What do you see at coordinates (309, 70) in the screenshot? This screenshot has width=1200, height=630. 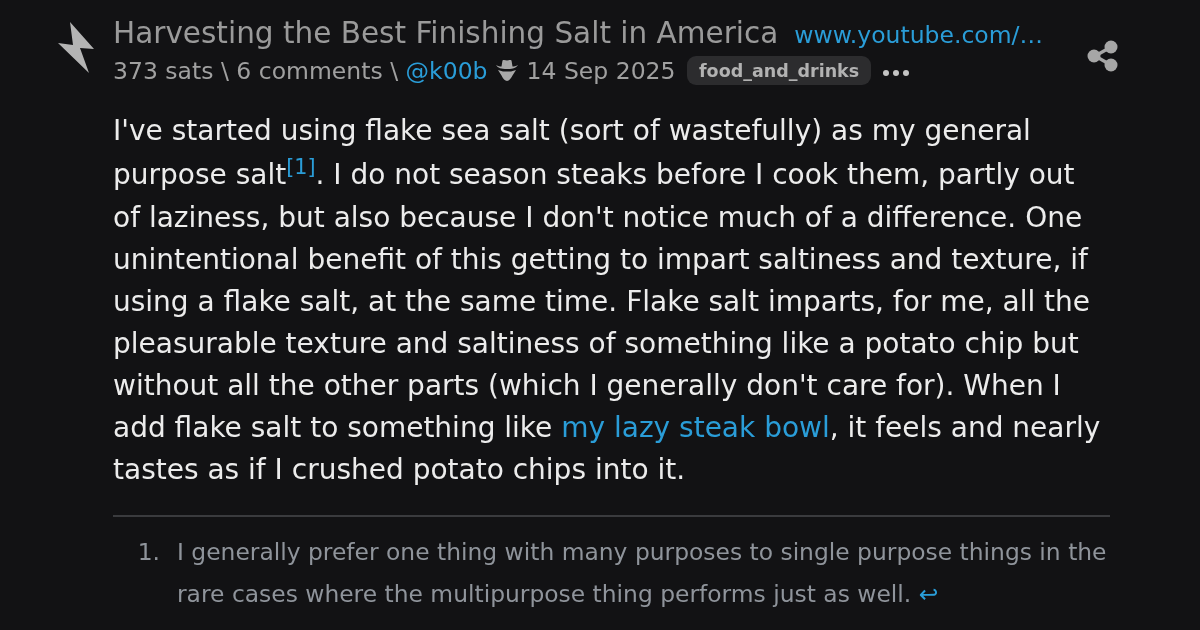 I see `comments-link: 6 comments` at bounding box center [309, 70].